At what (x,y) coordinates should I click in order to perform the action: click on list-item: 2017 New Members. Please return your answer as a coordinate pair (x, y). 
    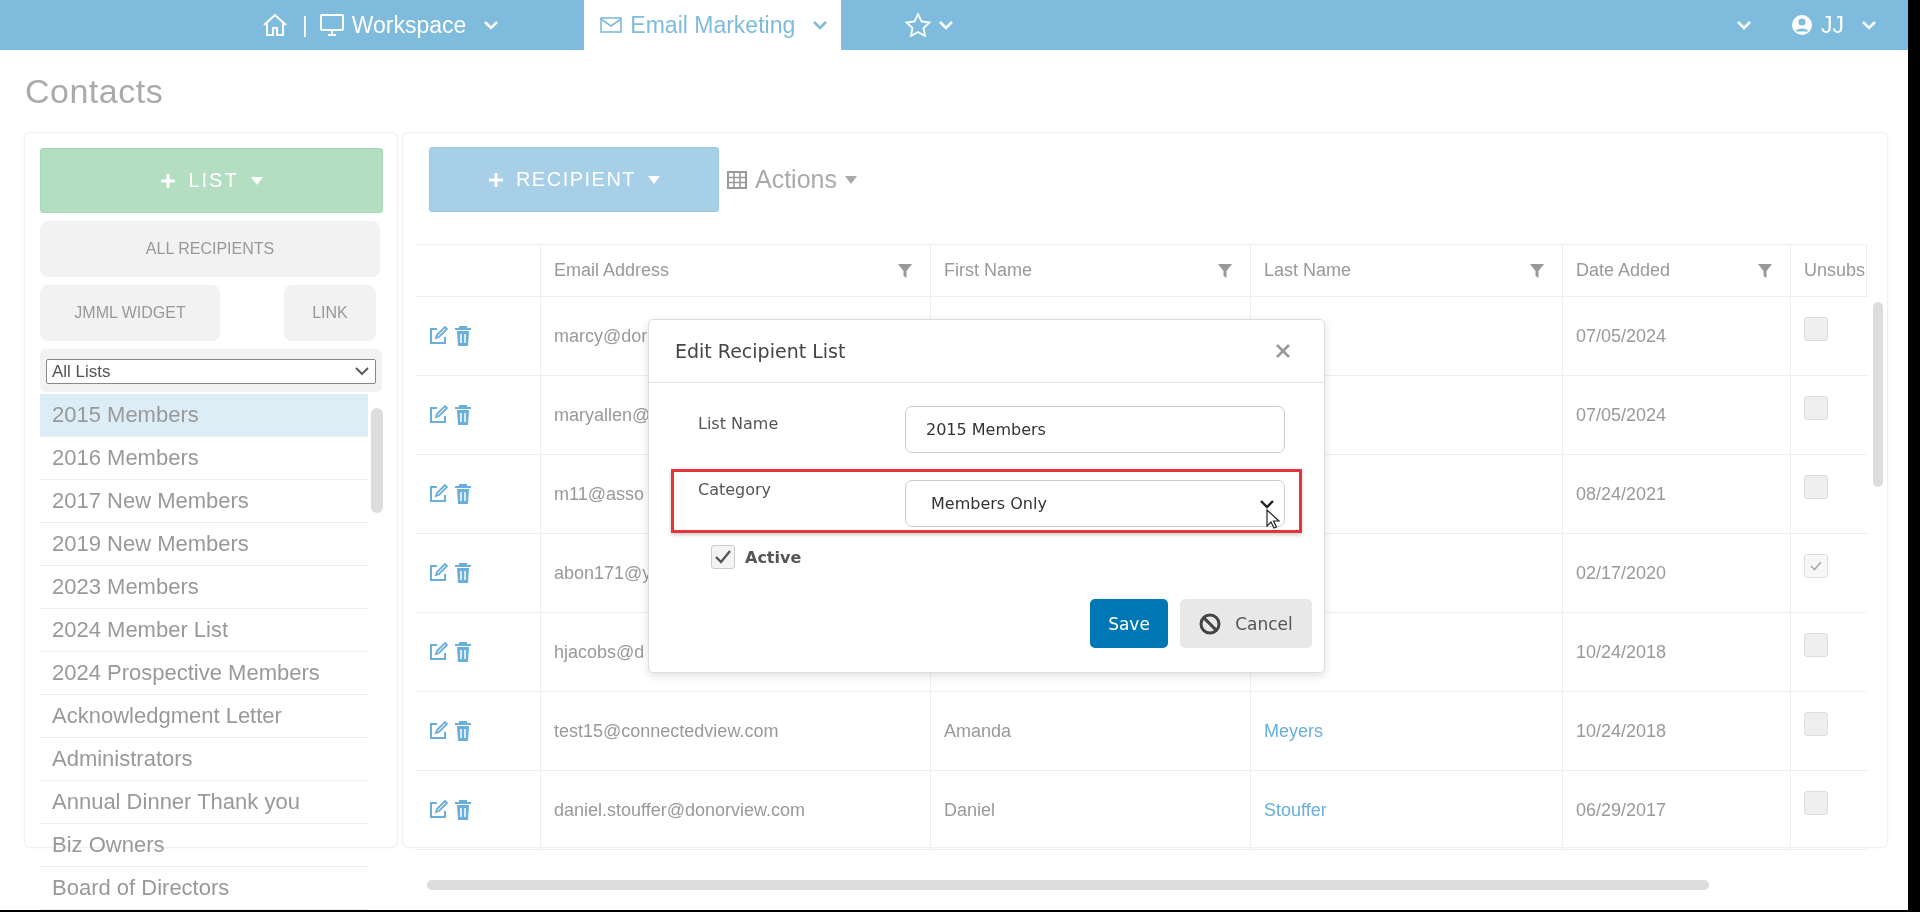
    Looking at the image, I should click on (204, 501).